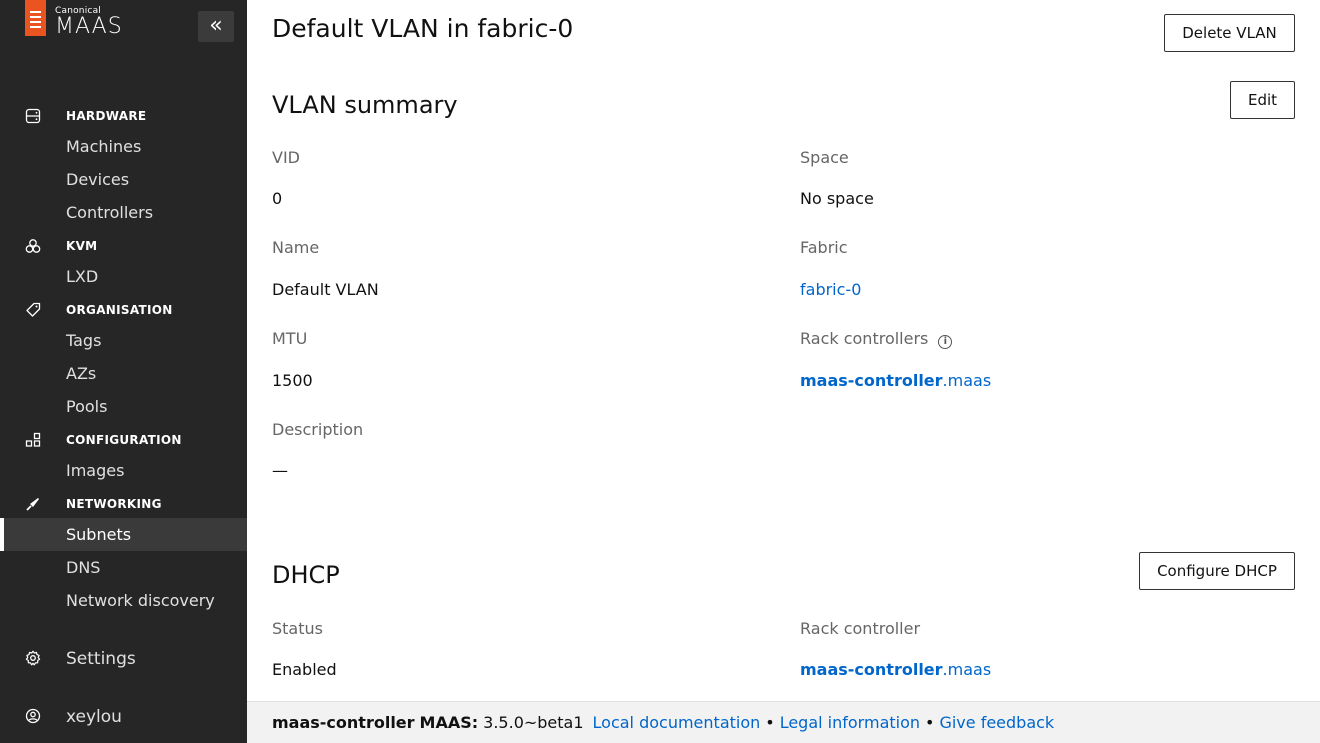 The width and height of the screenshot is (1320, 743). I want to click on footer-host: maas-controller, so click(343, 722).